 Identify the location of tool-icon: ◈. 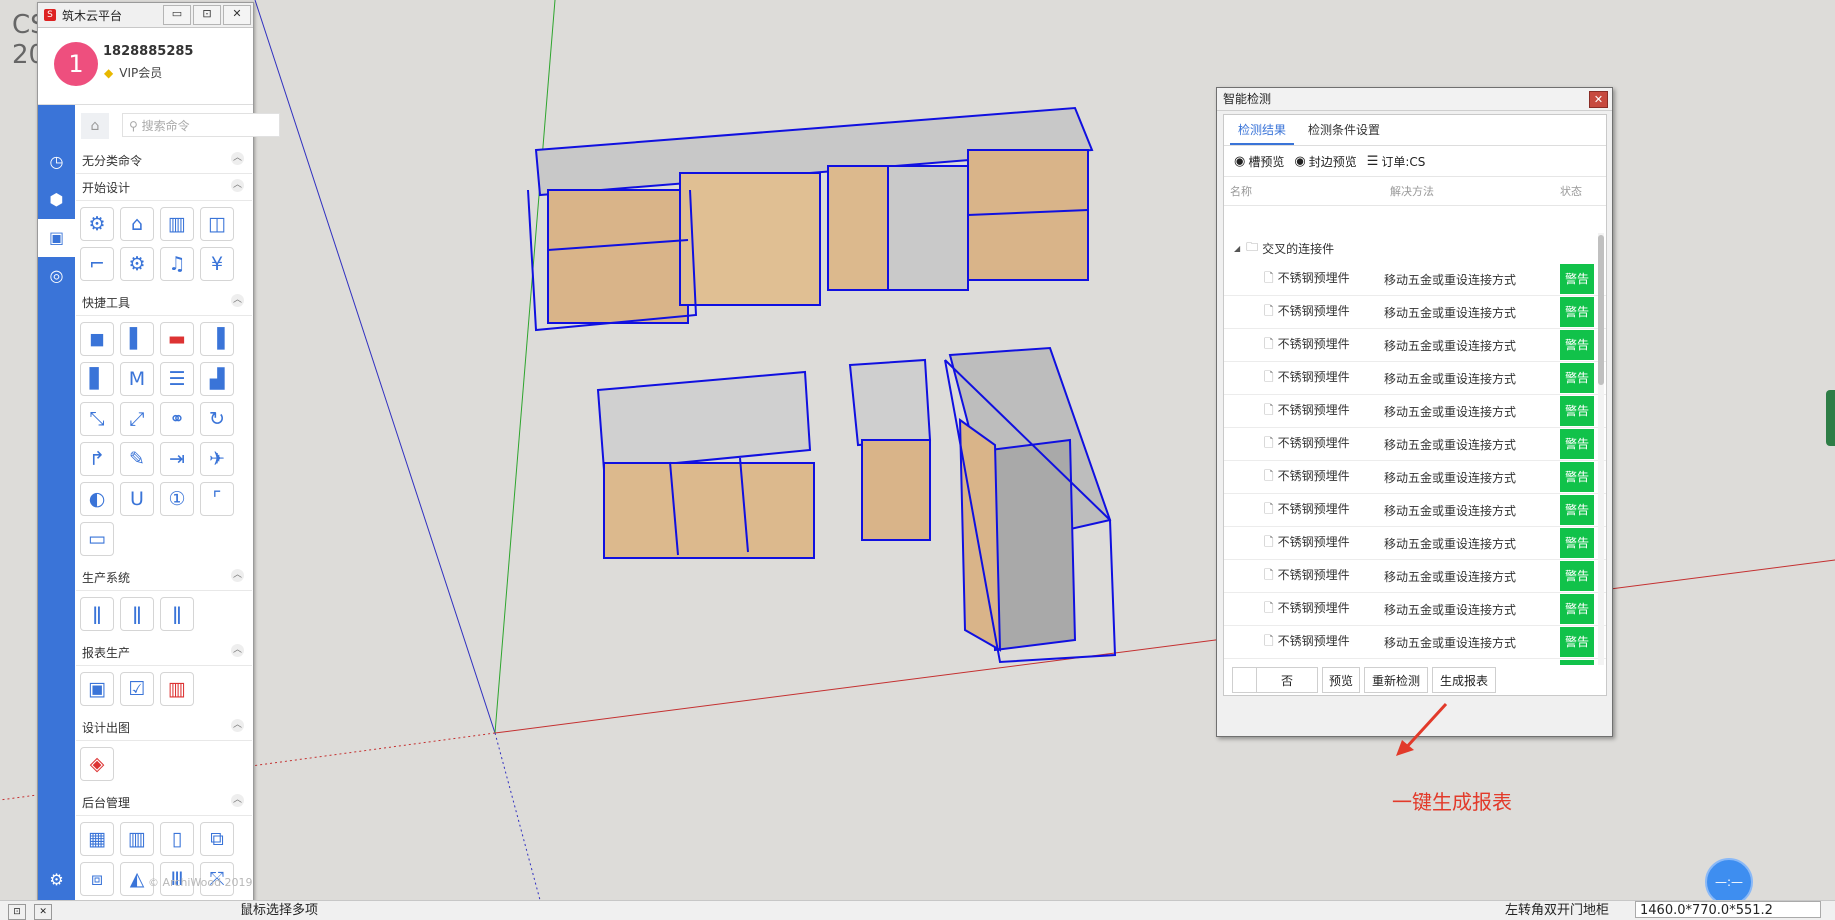
(97, 764).